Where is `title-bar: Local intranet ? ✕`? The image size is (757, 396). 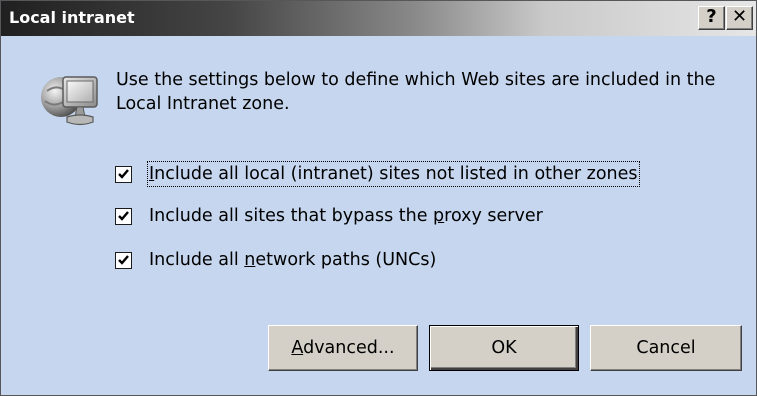
title-bar: Local intranet ? ✕ is located at coordinates (378, 18).